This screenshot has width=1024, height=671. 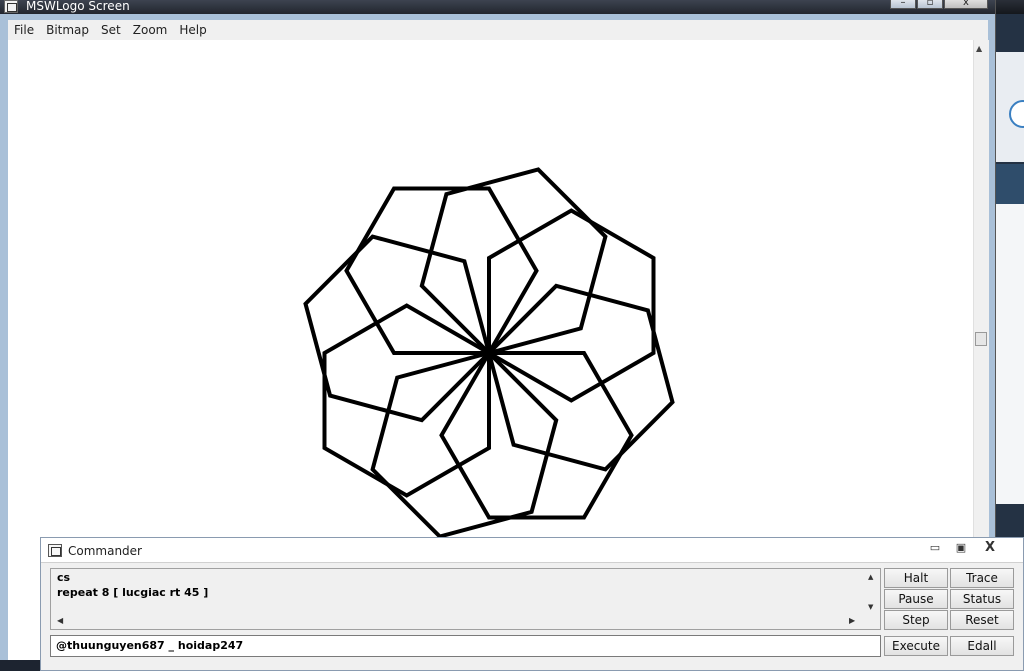 What do you see at coordinates (916, 599) in the screenshot?
I see `pause-button: Pause` at bounding box center [916, 599].